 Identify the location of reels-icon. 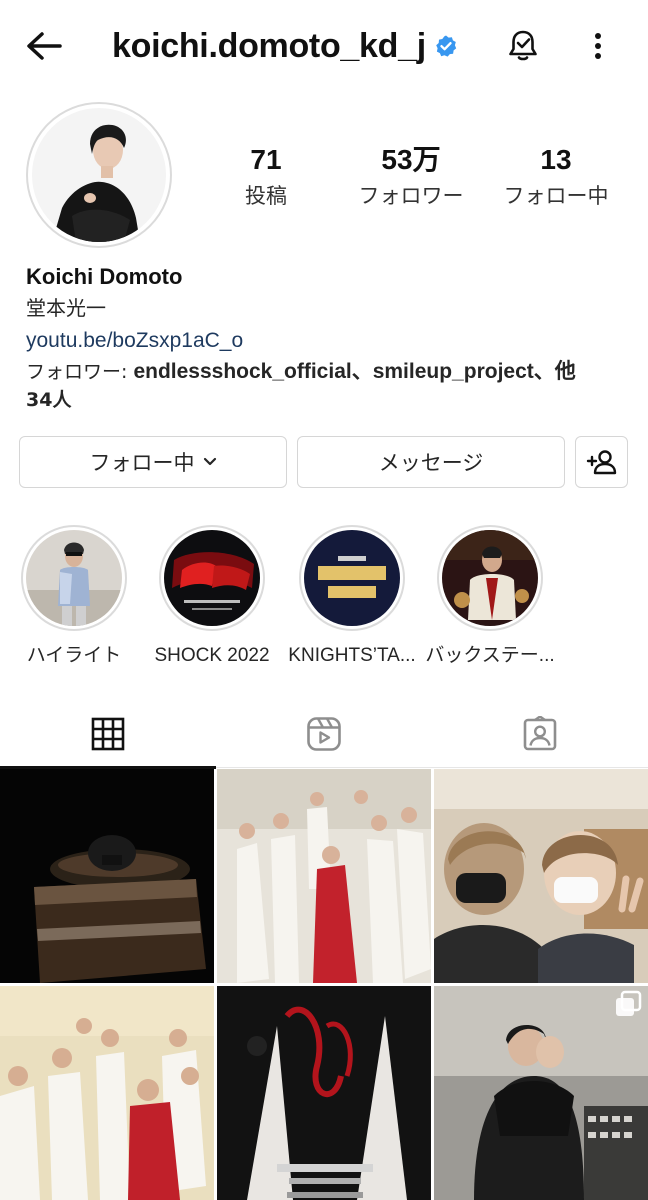
(324, 734).